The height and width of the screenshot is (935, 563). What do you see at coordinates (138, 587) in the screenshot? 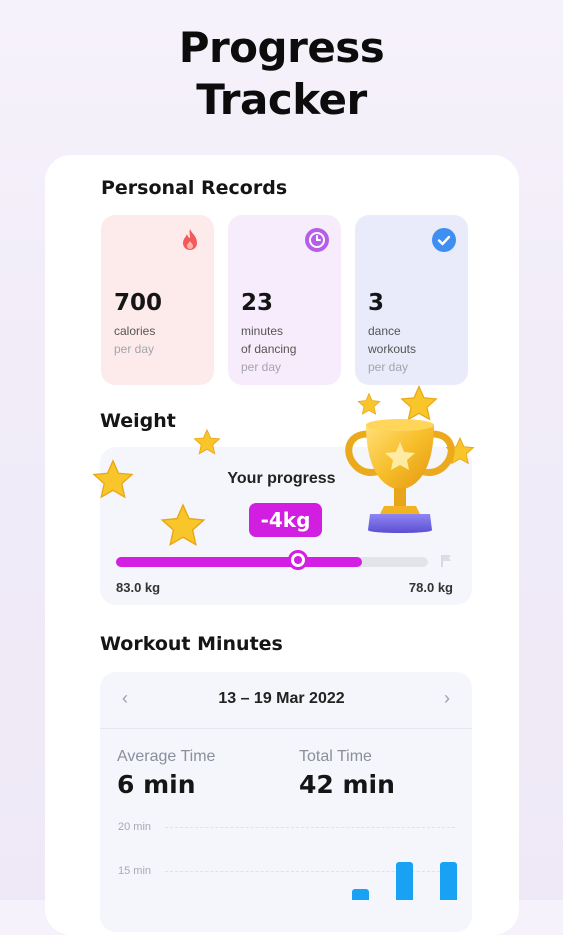
I see `weight-start-label: 83.0 kg` at bounding box center [138, 587].